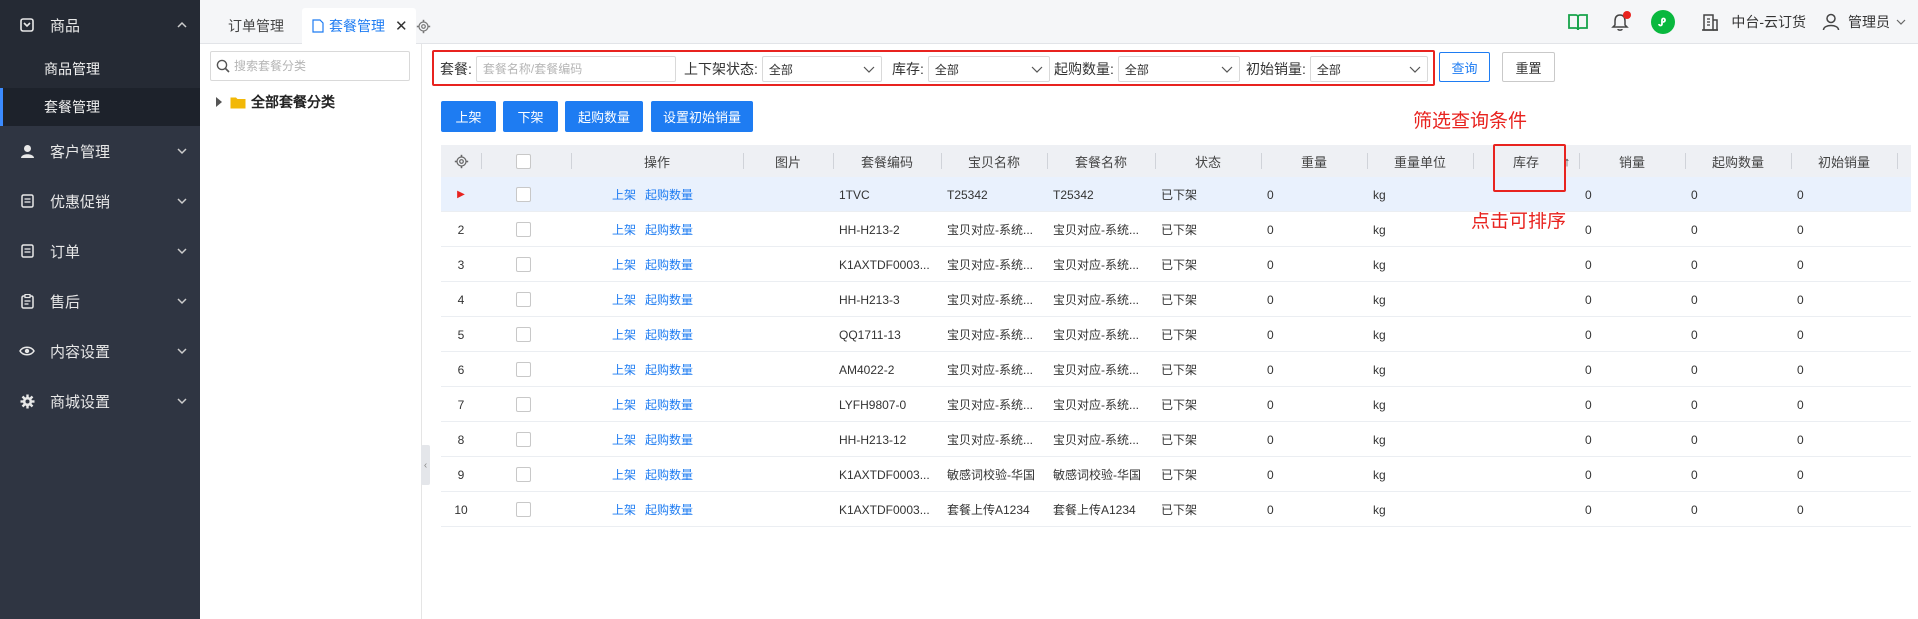 The height and width of the screenshot is (619, 1918). Describe the element at coordinates (1578, 22) in the screenshot. I see `guide-book-icon` at that location.